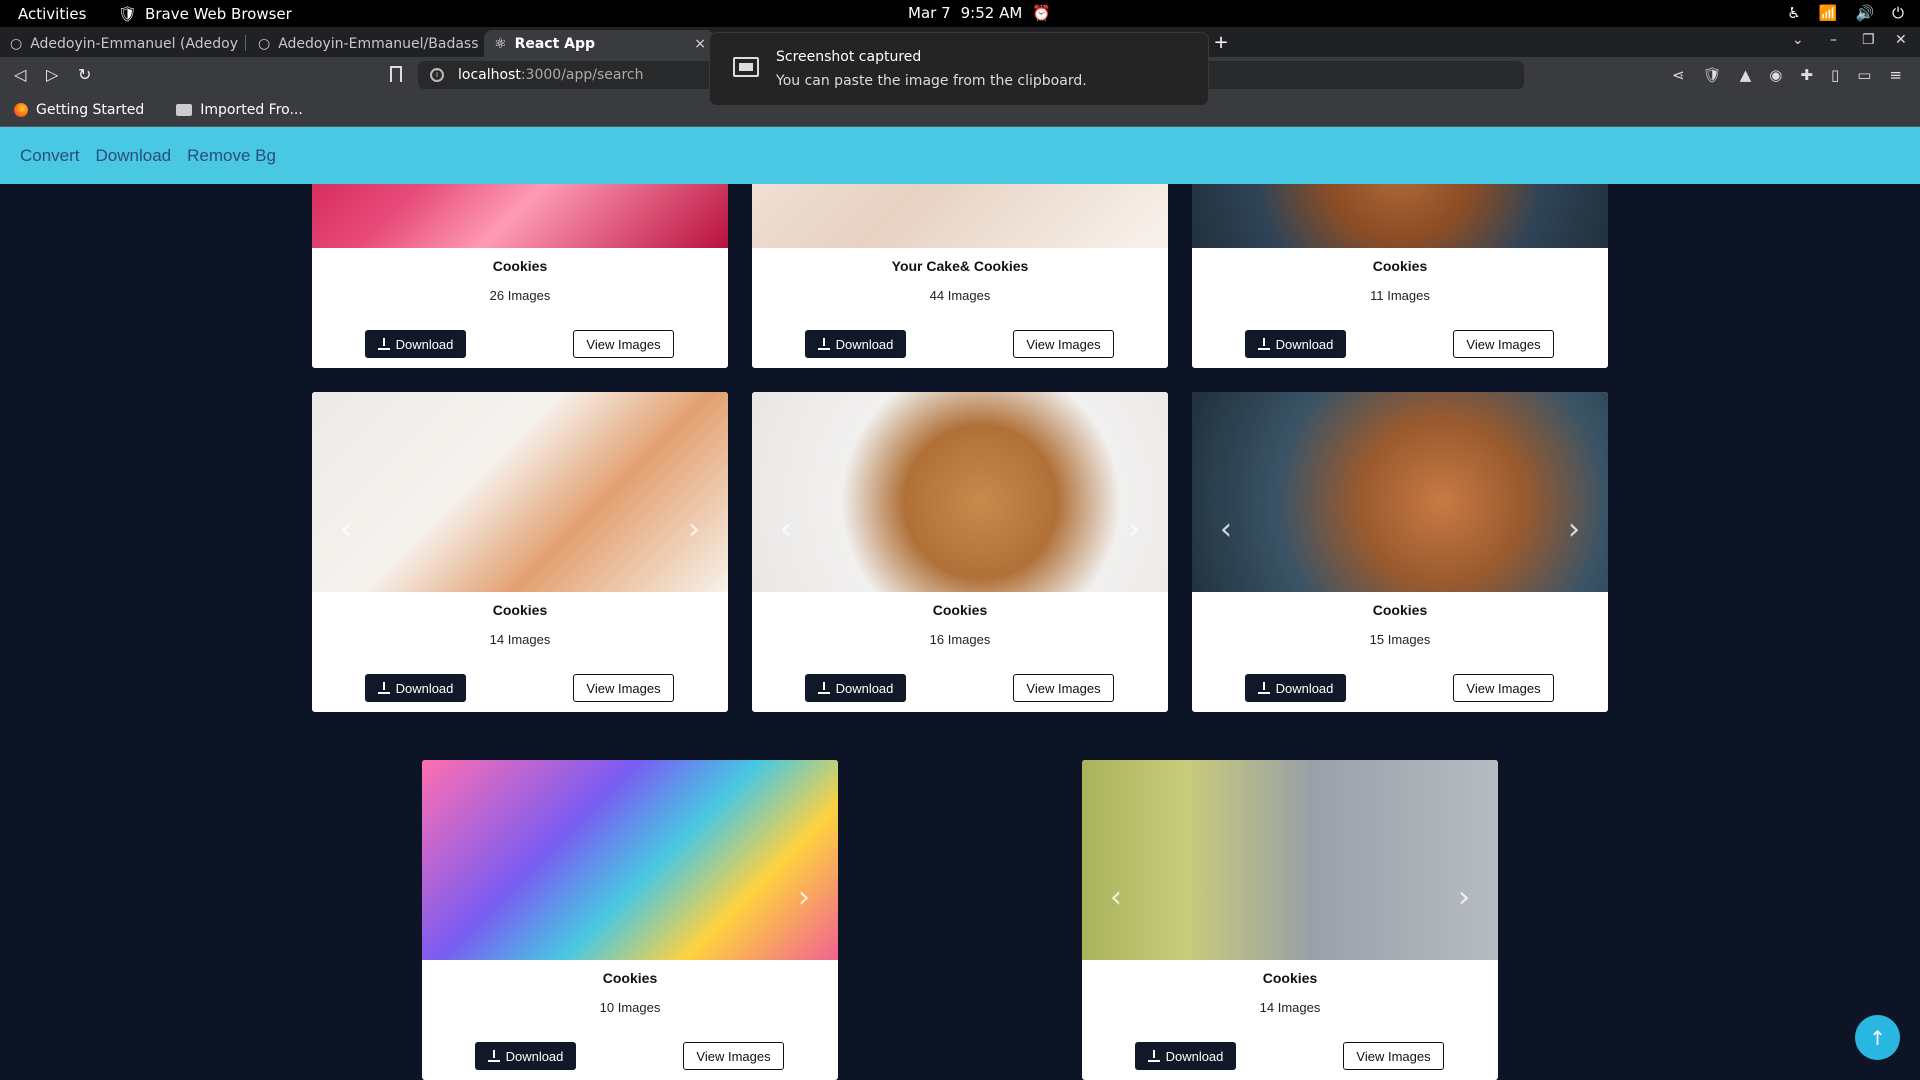 The image size is (1920, 1080). What do you see at coordinates (1290, 1007) in the screenshot?
I see `card-count: 14 Images` at bounding box center [1290, 1007].